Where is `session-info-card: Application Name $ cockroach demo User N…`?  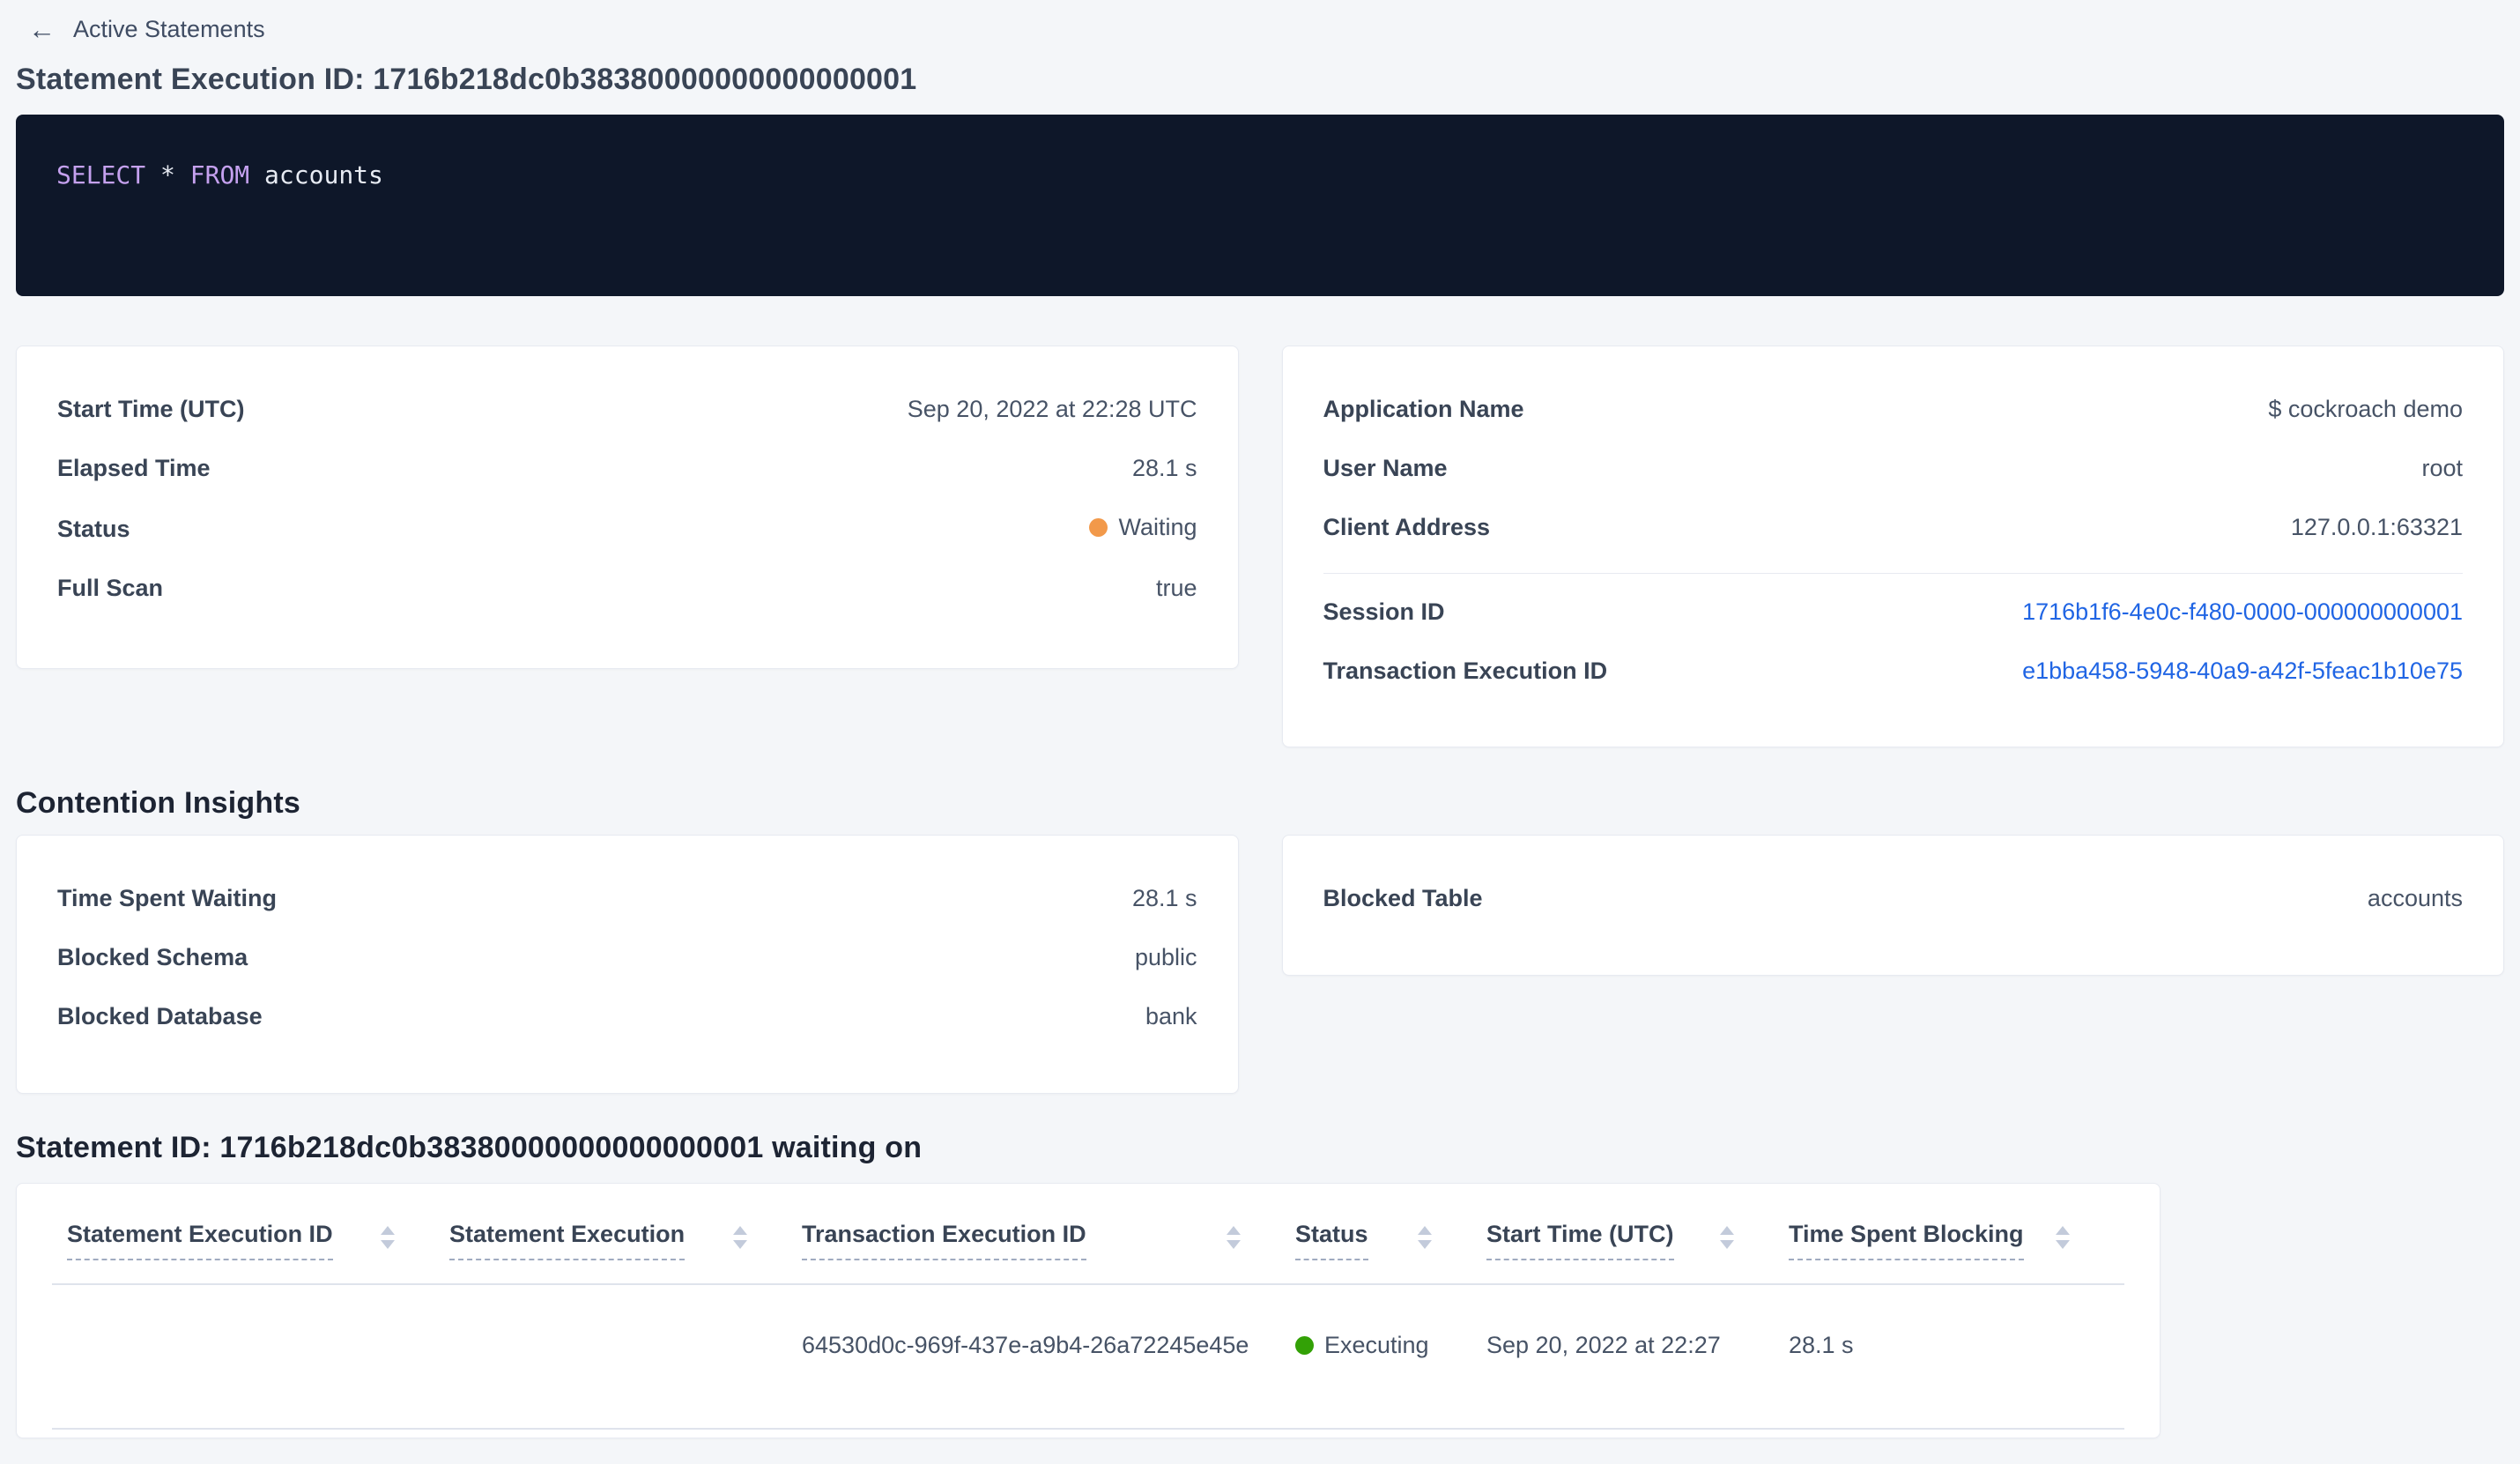
session-info-card: Application Name $ cockroach demo User N… is located at coordinates (1893, 546).